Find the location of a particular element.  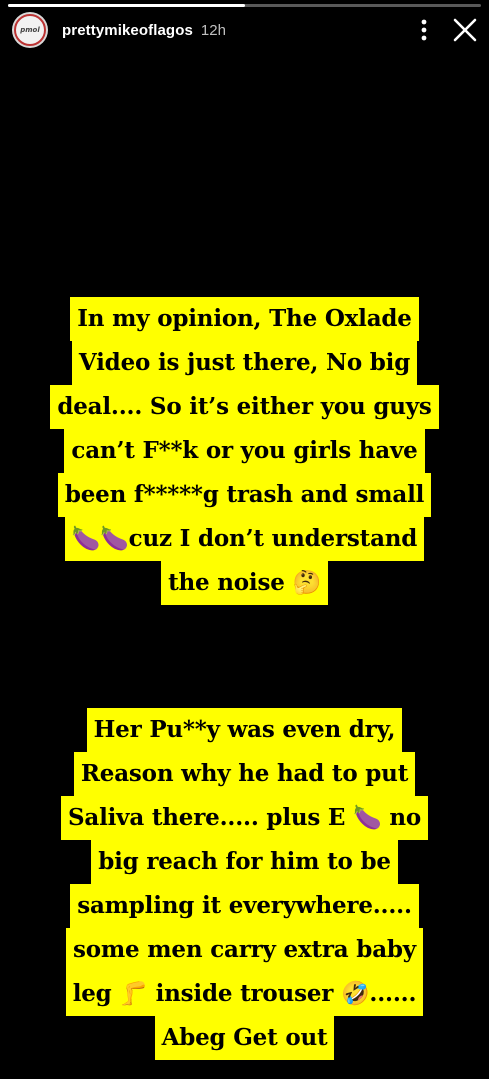

caption-line: can’t F**k or you girls have is located at coordinates (244, 451).